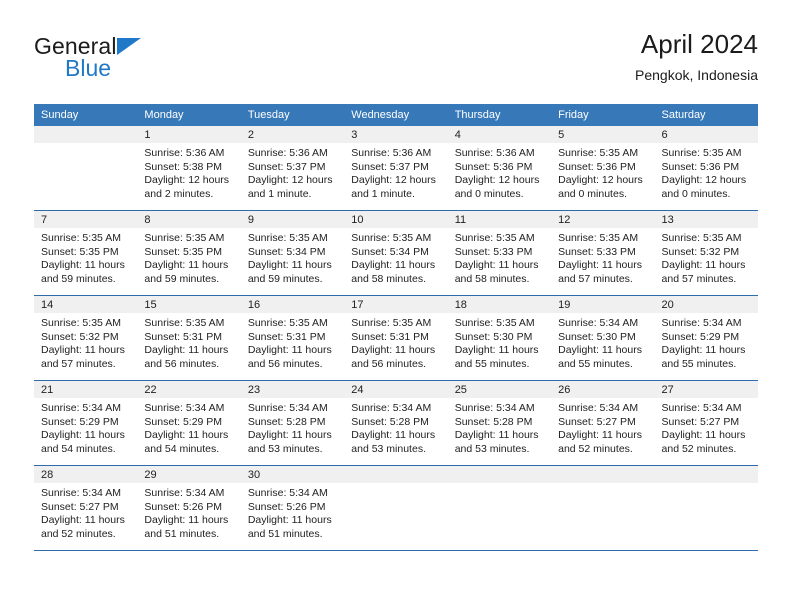  What do you see at coordinates (86, 219) in the screenshot?
I see `day-number: 7` at bounding box center [86, 219].